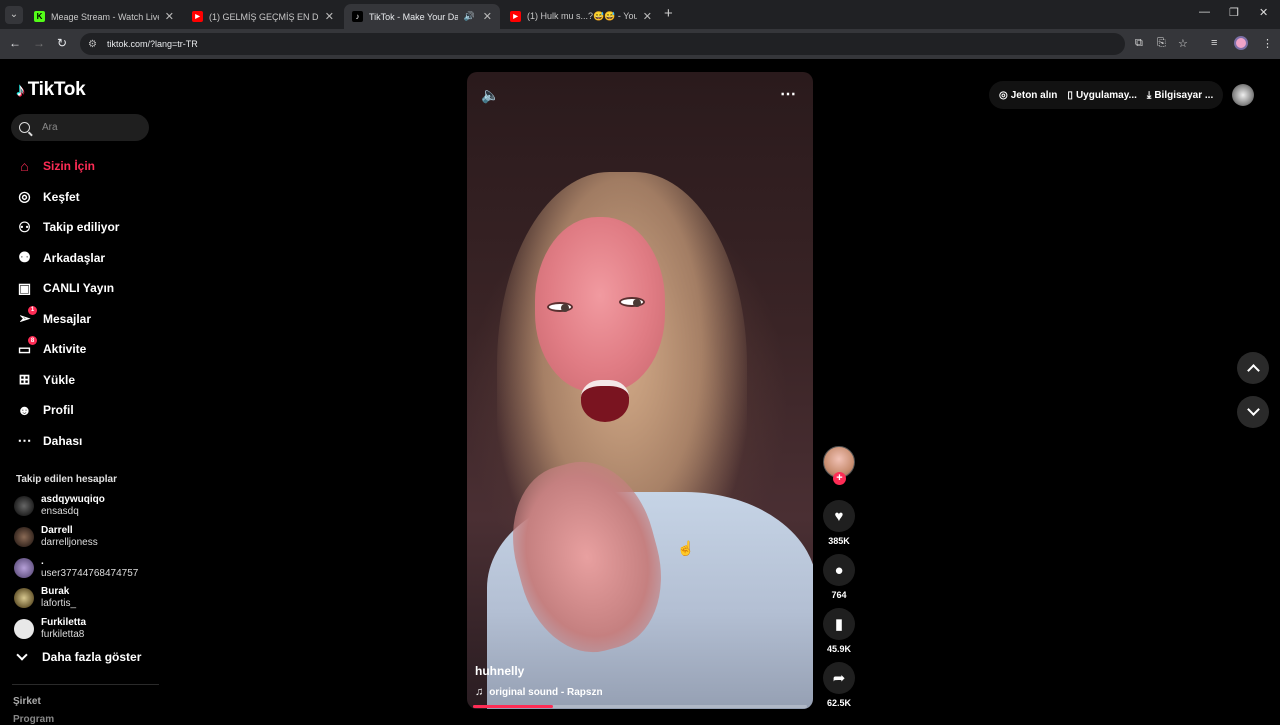 Image resolution: width=1280 pixels, height=725 pixels. Describe the element at coordinates (78, 656) in the screenshot. I see `show-more-button: Daha fazla göster` at that location.